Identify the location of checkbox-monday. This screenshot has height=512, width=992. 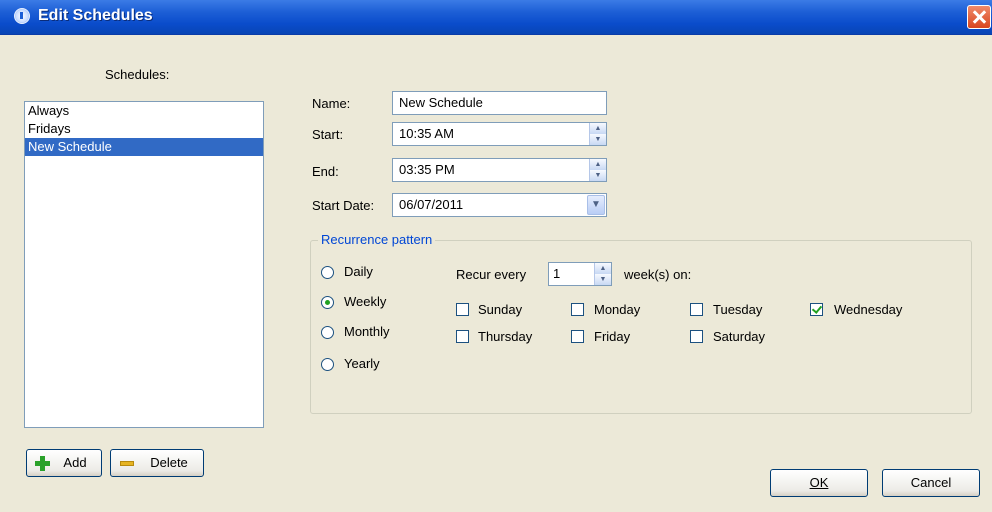
(577, 309).